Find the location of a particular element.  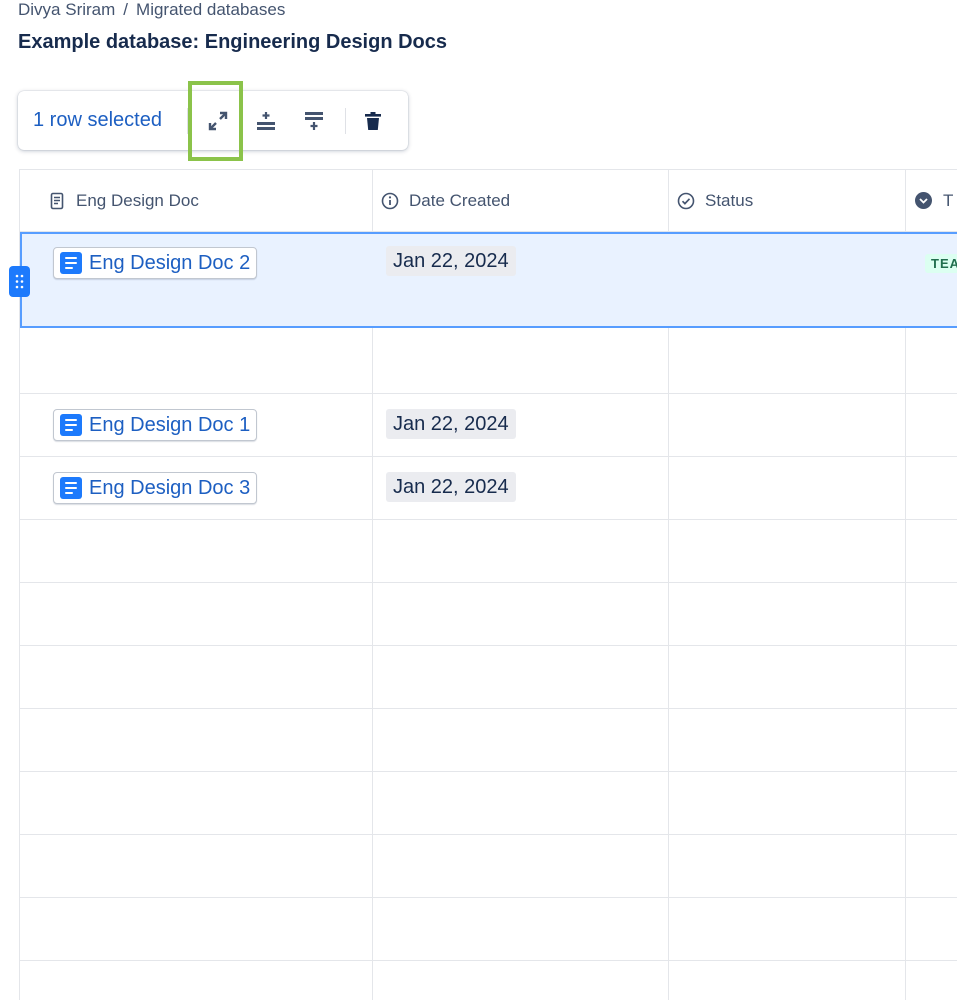

toolbar-divider is located at coordinates (345, 121).